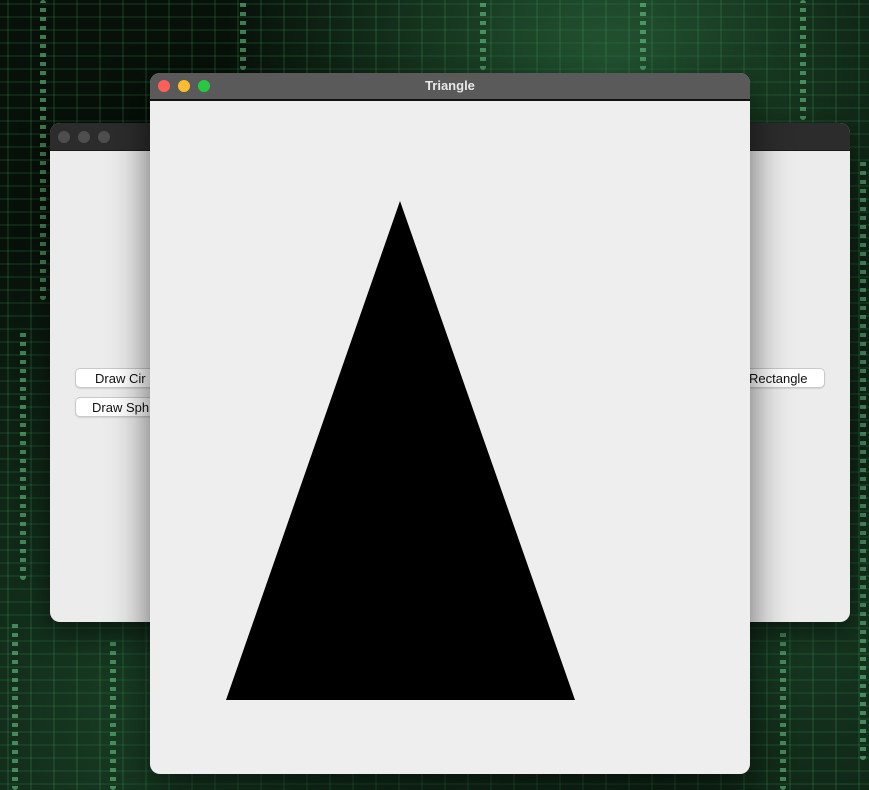  What do you see at coordinates (64, 137) in the screenshot?
I see `close-icon` at bounding box center [64, 137].